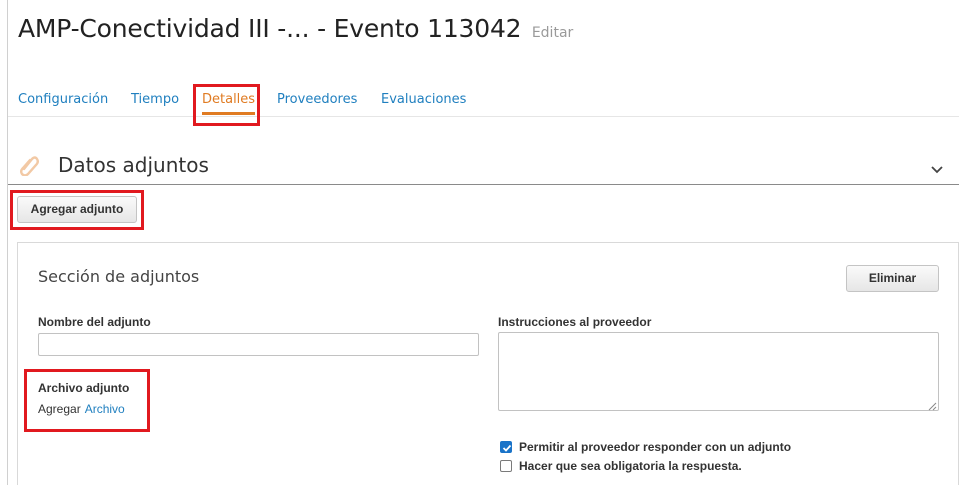 The width and height of the screenshot is (959, 485). I want to click on attach-add-text: Agregar, so click(59, 409).